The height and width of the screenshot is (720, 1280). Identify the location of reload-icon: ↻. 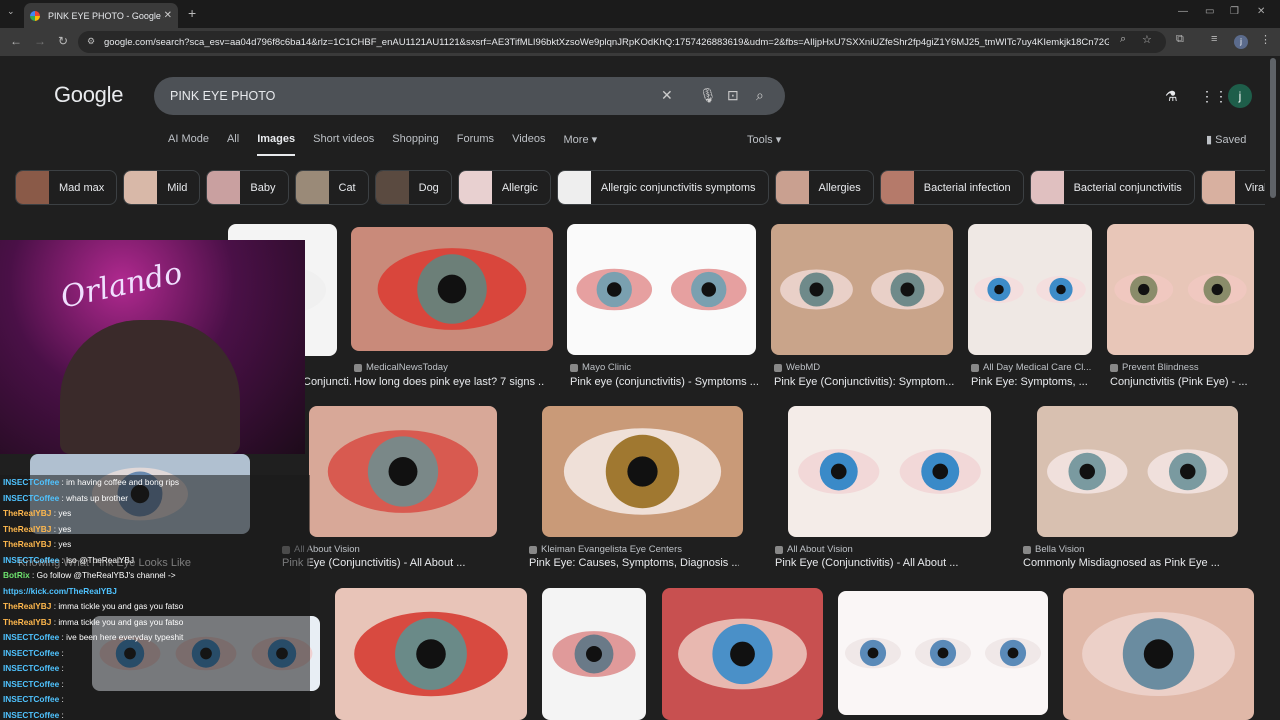
(63, 41).